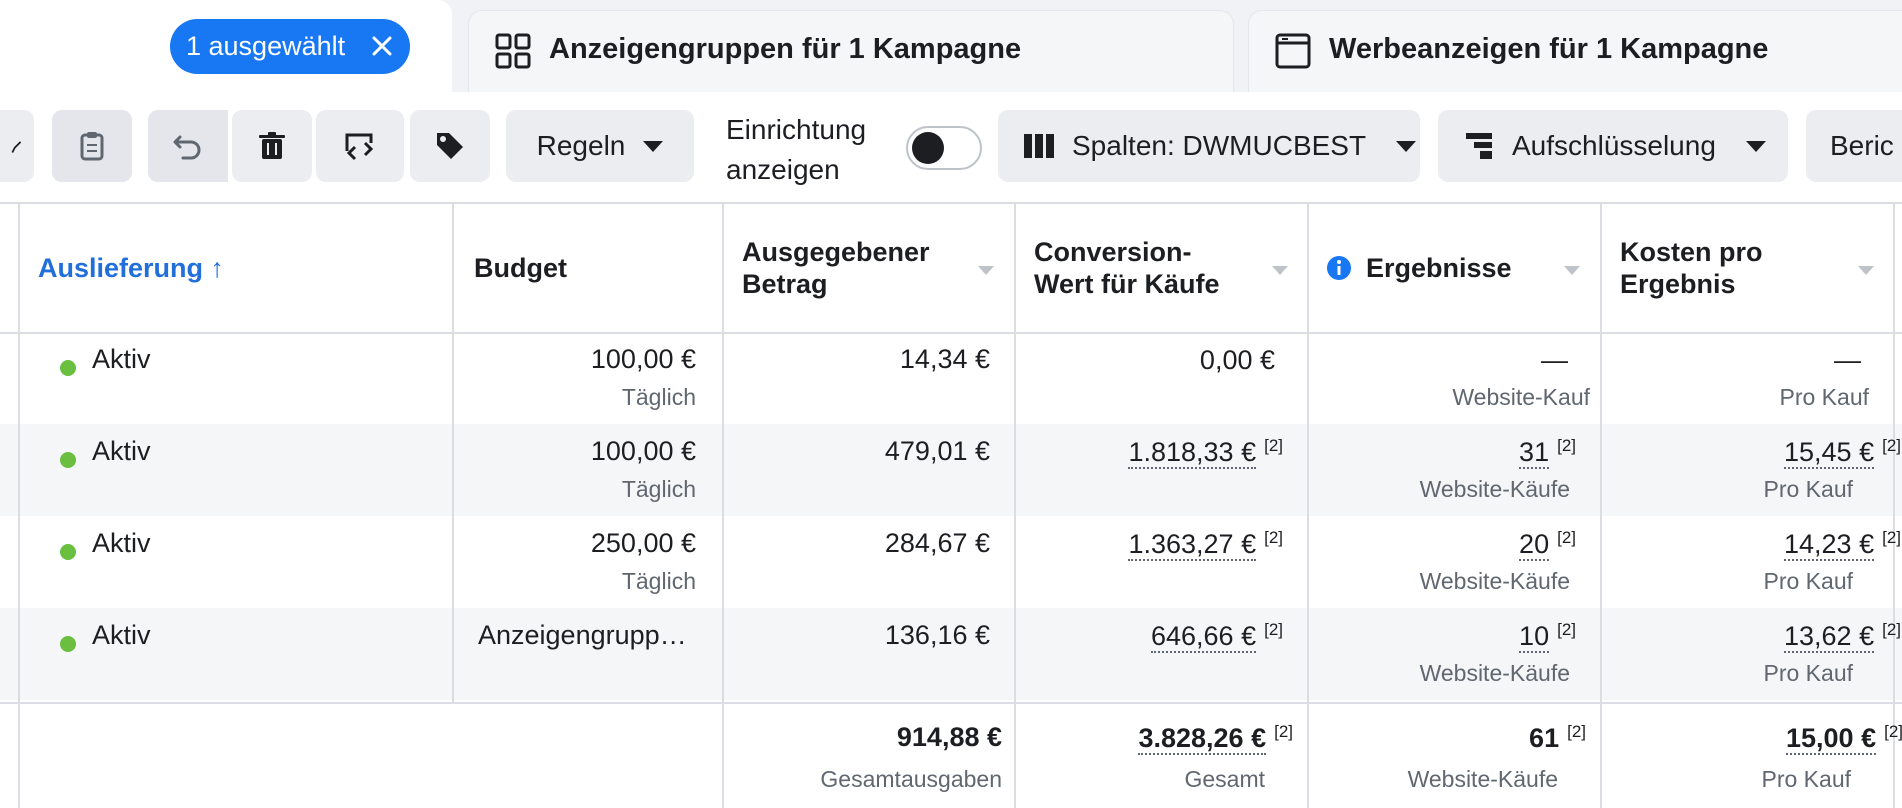 This screenshot has width=1902, height=808. Describe the element at coordinates (911, 757) in the screenshot. I see `total-spent: 914,88 € Gesamtausgaben` at that location.